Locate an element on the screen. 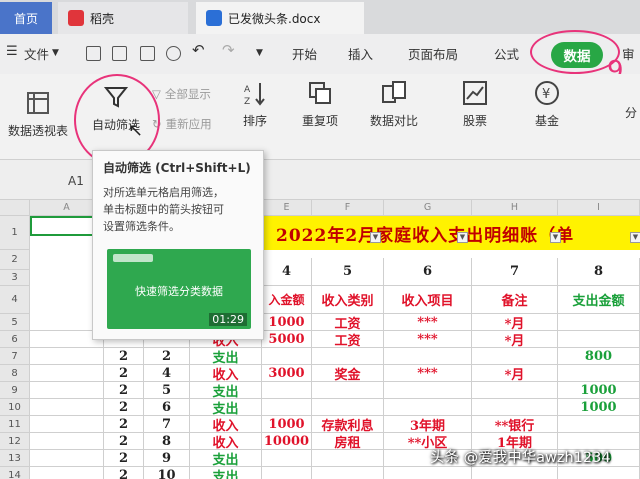 This screenshot has height=479, width=640. row-header: 7 is located at coordinates (15, 356).